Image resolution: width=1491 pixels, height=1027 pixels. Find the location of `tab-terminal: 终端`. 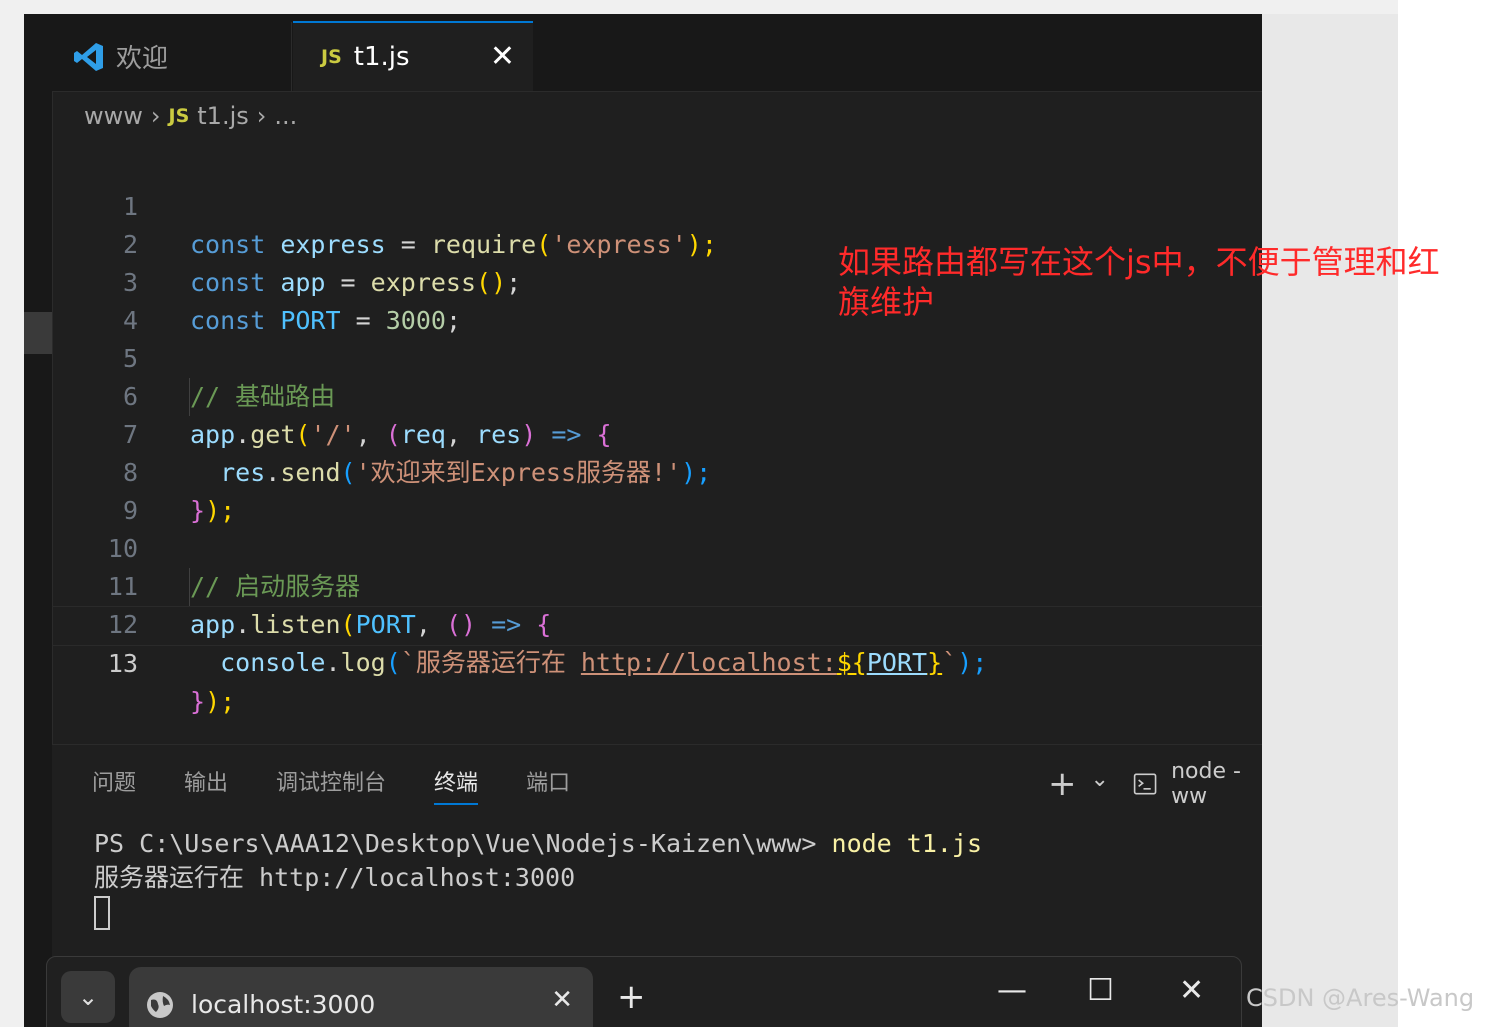

tab-terminal: 终端 is located at coordinates (456, 785).